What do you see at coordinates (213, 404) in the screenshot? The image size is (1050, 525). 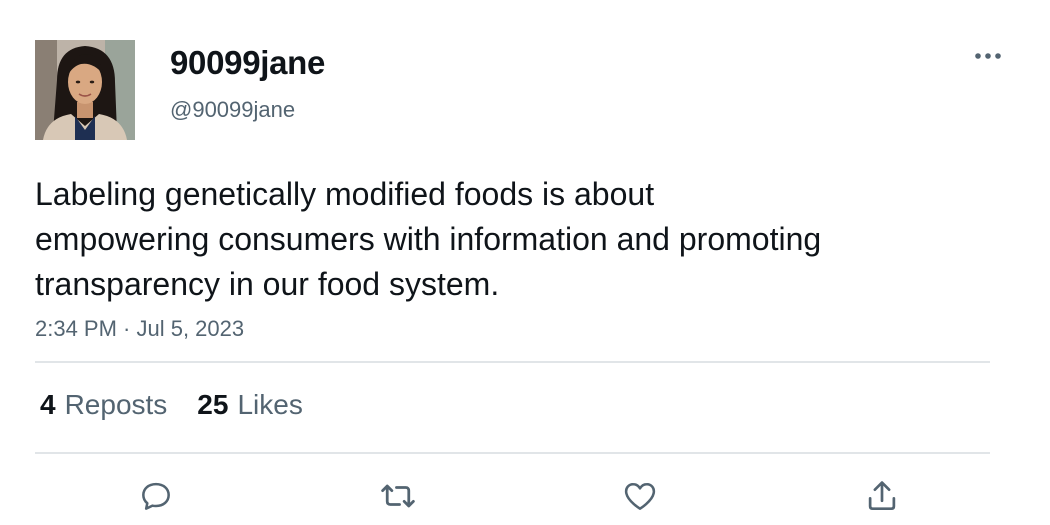 I see `likes-count: 25` at bounding box center [213, 404].